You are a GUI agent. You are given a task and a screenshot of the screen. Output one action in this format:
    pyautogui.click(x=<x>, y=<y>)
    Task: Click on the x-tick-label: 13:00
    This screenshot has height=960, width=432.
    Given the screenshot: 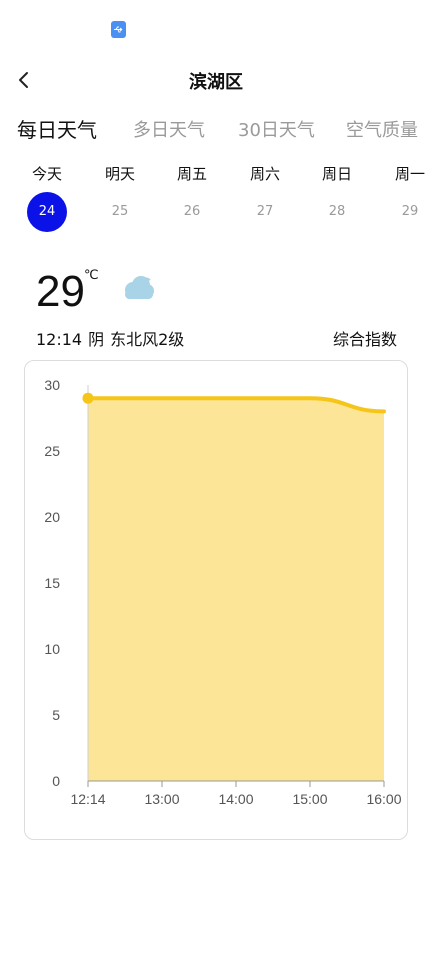 What is the action you would take?
    pyautogui.click(x=161, y=799)
    